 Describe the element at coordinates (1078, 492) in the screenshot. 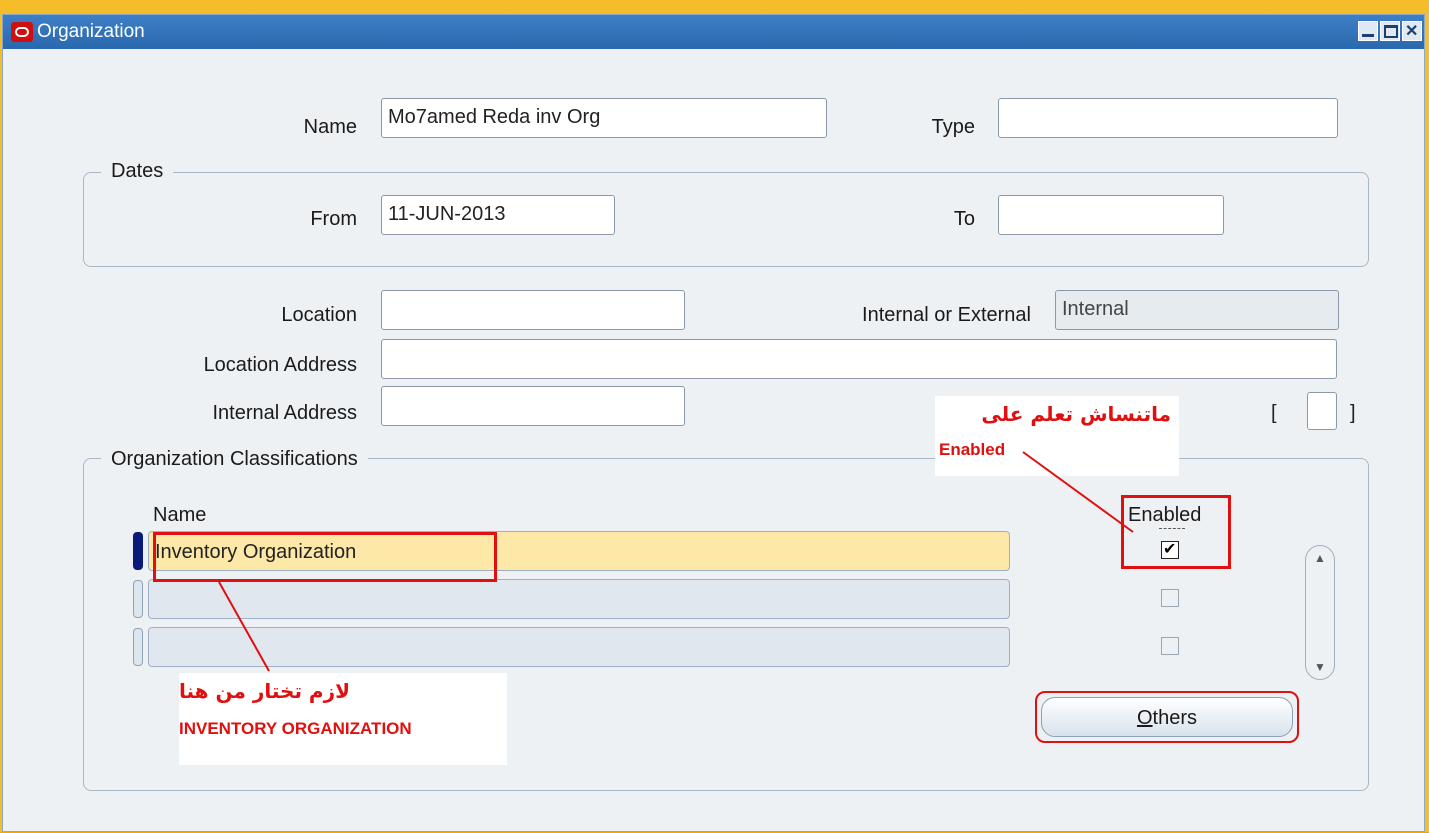

I see `enabled-arrow` at that location.